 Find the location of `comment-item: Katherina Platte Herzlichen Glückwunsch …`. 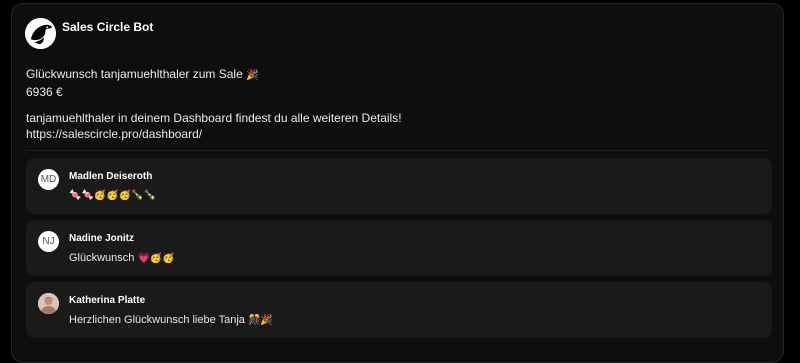

comment-item: Katherina Platte Herzlichen Glückwunsch … is located at coordinates (399, 310).